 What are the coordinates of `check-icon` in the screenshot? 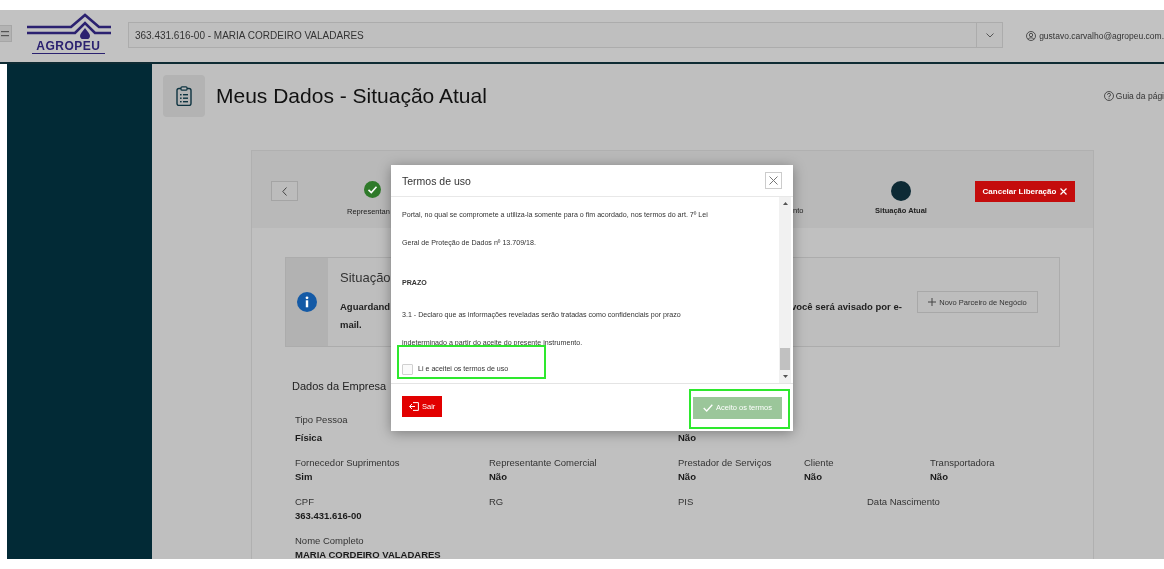 It's located at (708, 407).